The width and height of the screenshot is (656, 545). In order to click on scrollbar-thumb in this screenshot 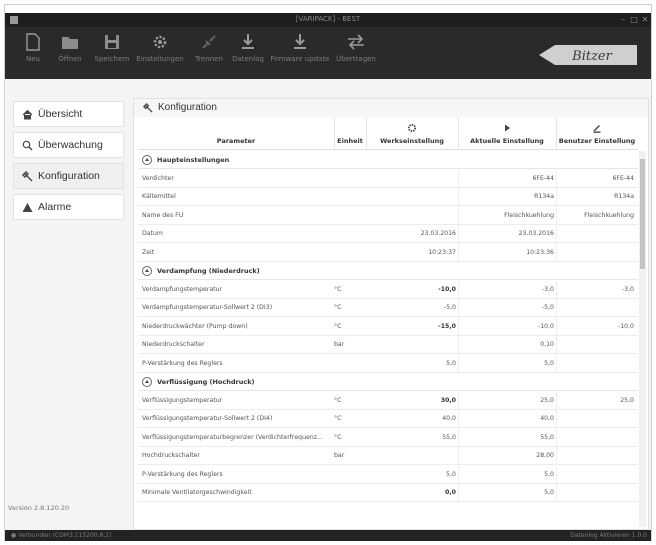, I will do `click(642, 214)`.